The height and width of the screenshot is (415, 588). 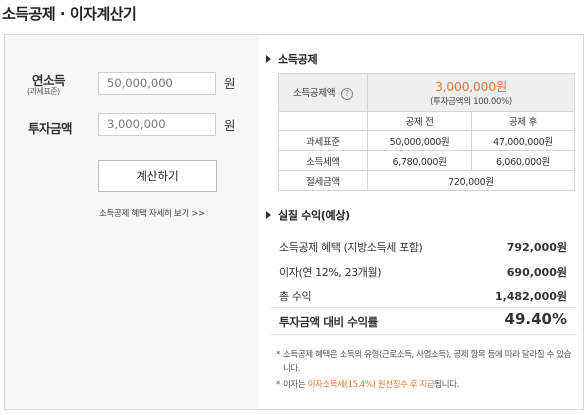 I want to click on return-ratio-label: 투자금액 대비 수익률, so click(x=328, y=322).